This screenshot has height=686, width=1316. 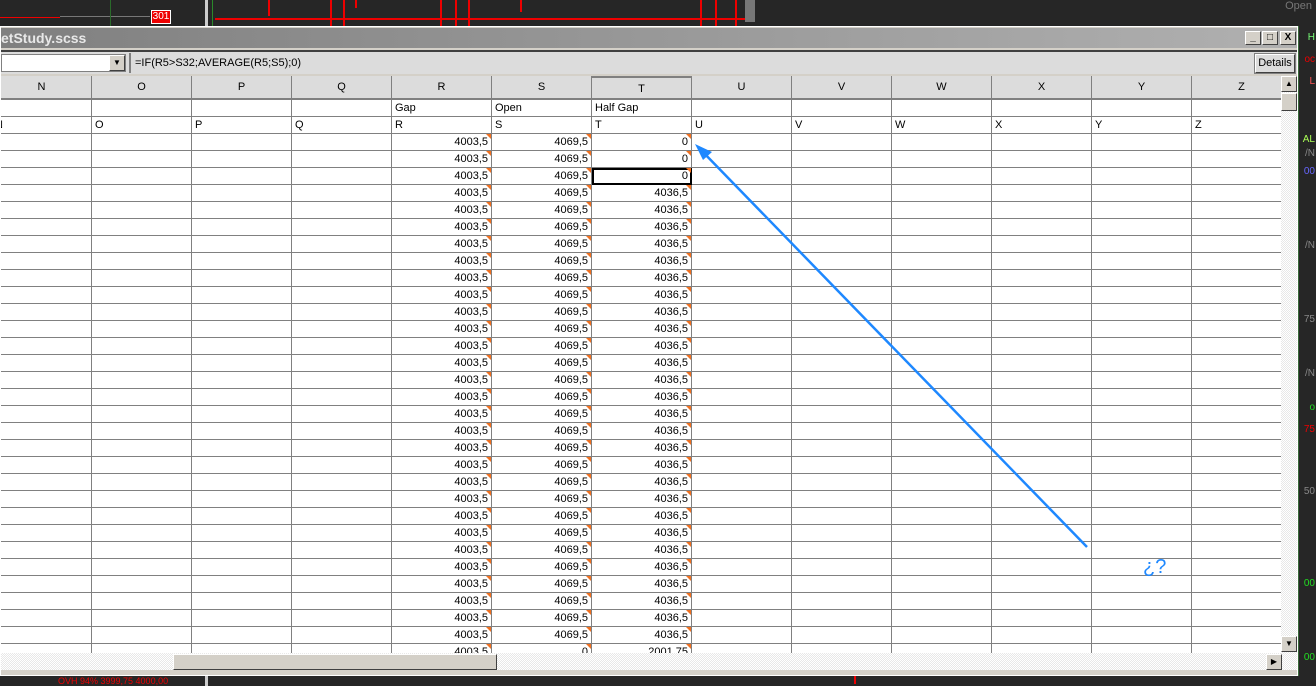 What do you see at coordinates (342, 125) in the screenshot?
I see `label-cell: Q` at bounding box center [342, 125].